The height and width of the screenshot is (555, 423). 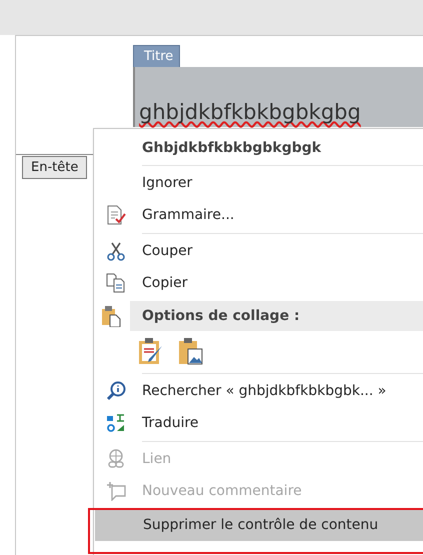 What do you see at coordinates (116, 491) in the screenshot?
I see `new-comment-icon` at bounding box center [116, 491].